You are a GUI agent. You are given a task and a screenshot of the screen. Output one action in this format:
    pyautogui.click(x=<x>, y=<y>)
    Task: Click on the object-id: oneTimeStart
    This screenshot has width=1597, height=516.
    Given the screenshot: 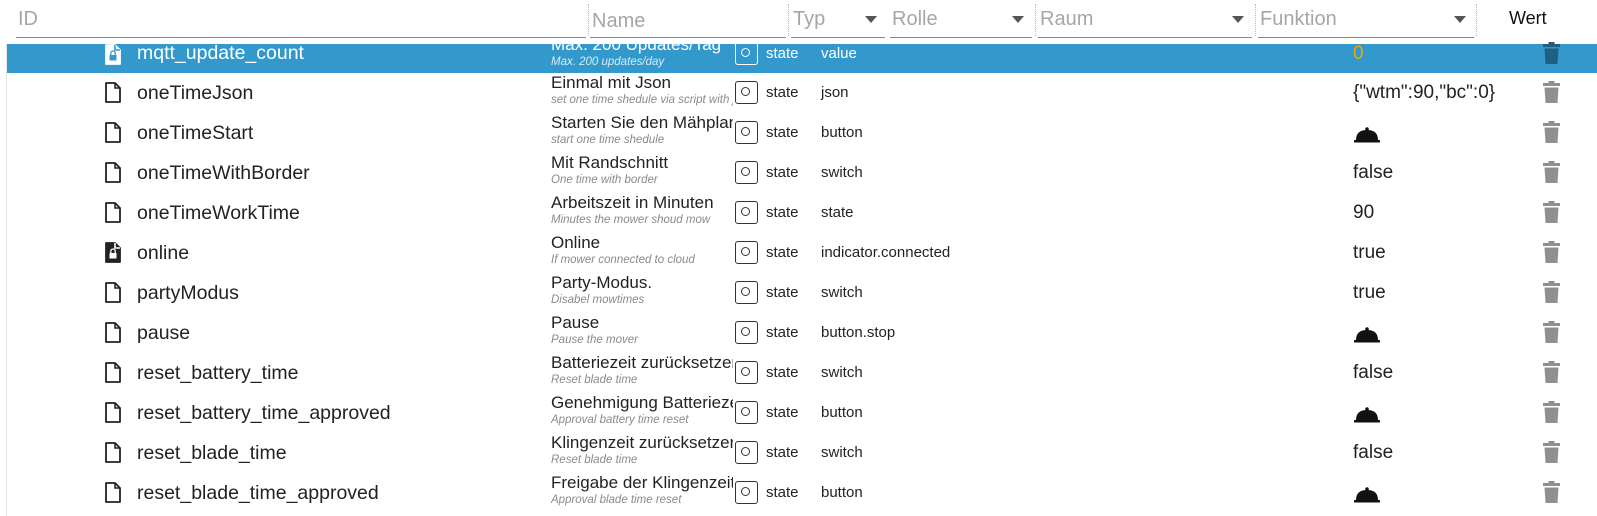 What is the action you would take?
    pyautogui.click(x=195, y=133)
    